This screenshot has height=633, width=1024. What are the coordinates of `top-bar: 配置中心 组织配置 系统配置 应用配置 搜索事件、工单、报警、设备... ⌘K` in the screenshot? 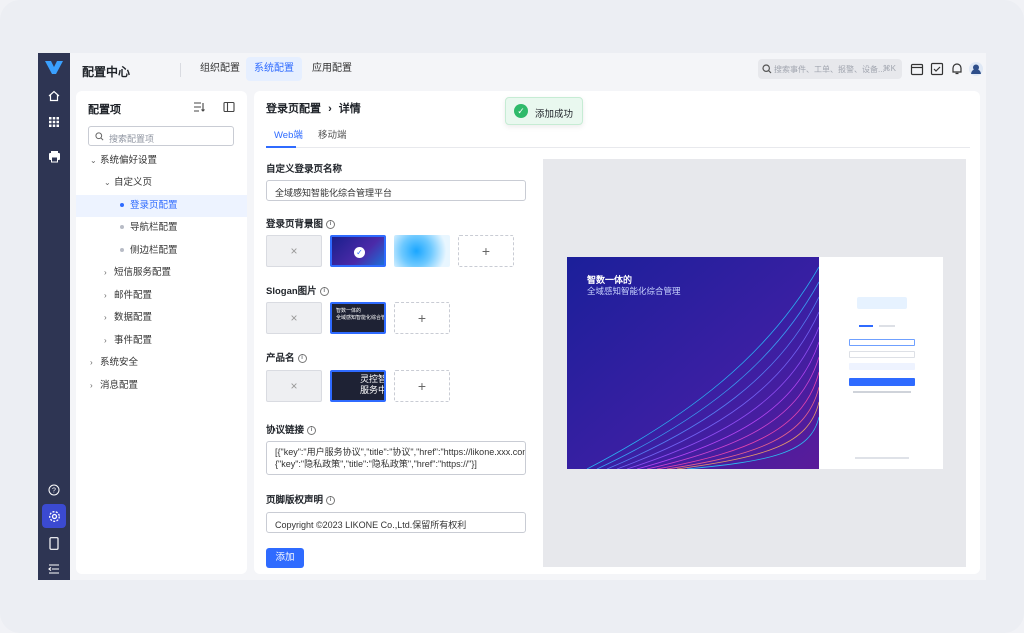 It's located at (528, 70).